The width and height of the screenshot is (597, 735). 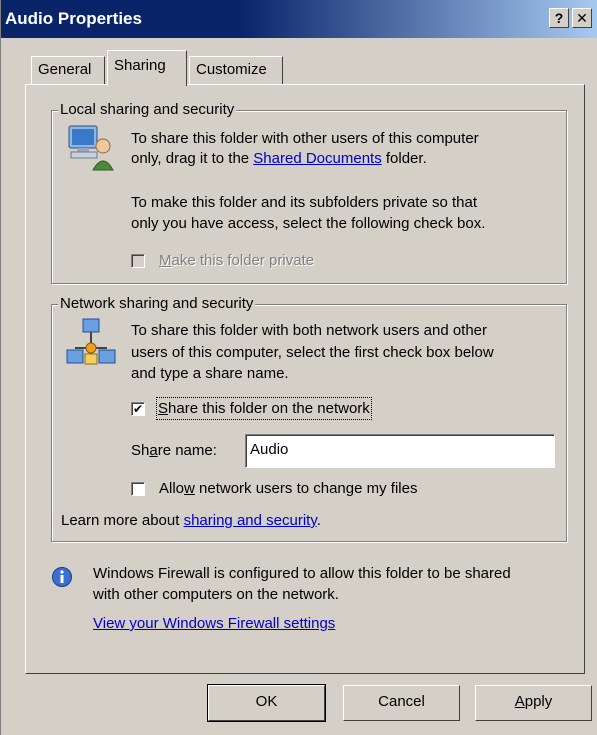 I want to click on apply-label-rest: pply, so click(x=538, y=701).